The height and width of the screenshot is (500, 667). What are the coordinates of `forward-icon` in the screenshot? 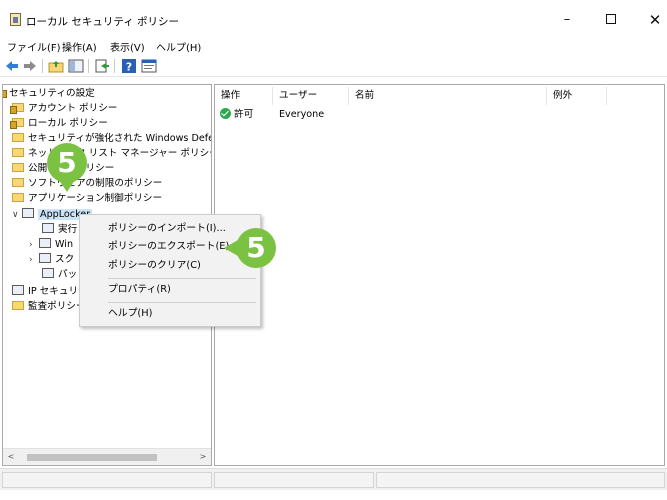 It's located at (30, 66).